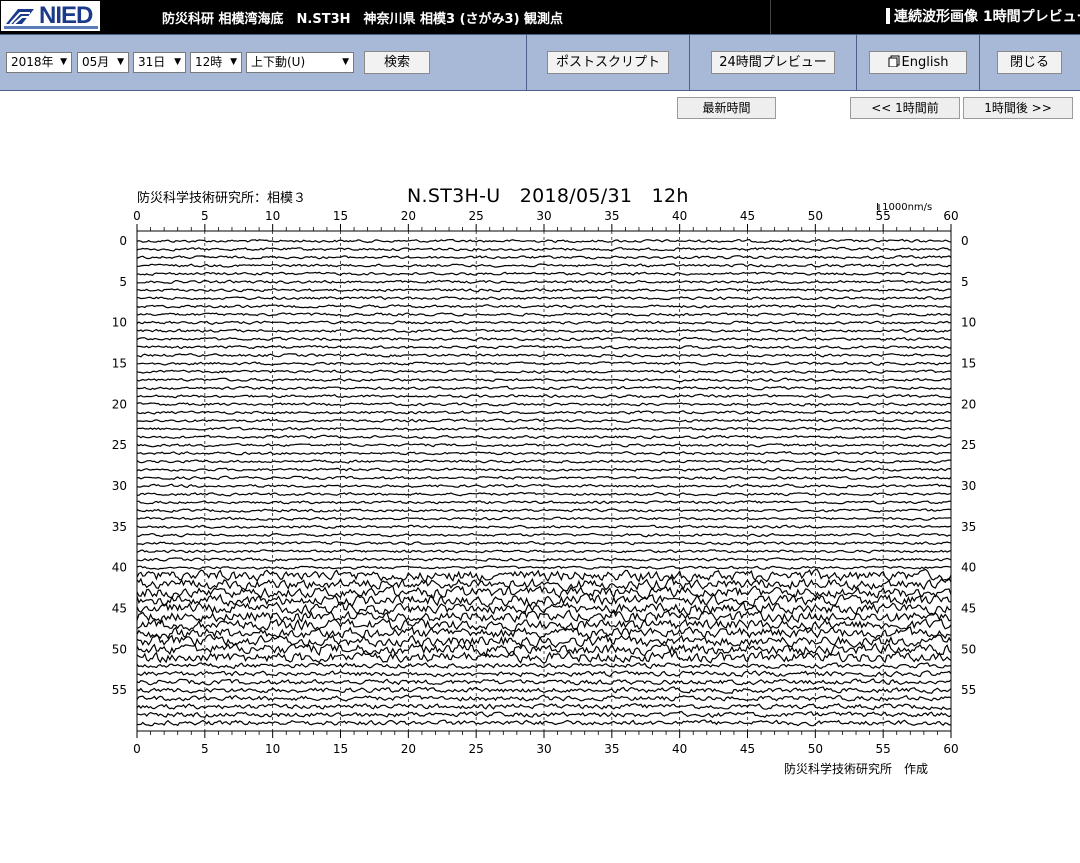  Describe the element at coordinates (119, 649) in the screenshot. I see `y-tick-label-left: 50` at that location.